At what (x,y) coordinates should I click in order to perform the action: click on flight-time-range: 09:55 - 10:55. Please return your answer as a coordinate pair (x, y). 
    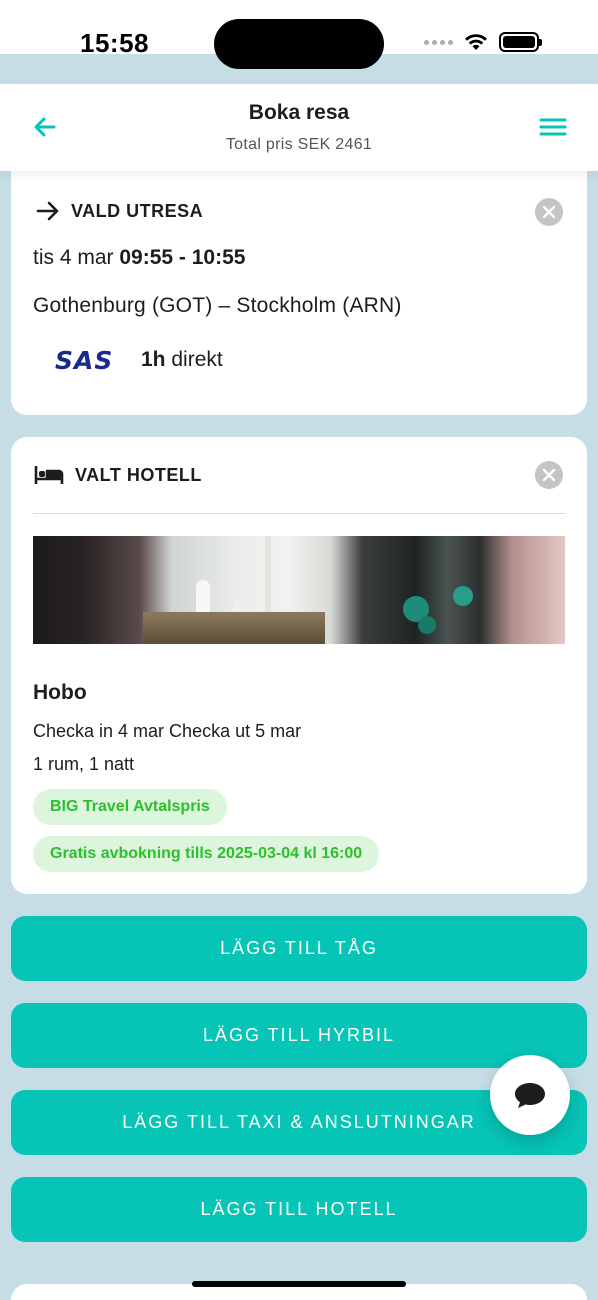
    Looking at the image, I should click on (182, 257).